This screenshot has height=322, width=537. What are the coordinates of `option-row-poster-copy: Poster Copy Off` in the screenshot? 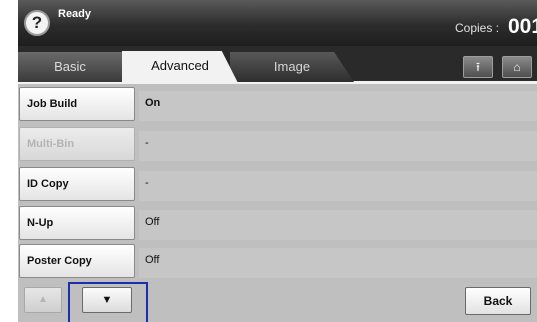 It's located at (277, 261).